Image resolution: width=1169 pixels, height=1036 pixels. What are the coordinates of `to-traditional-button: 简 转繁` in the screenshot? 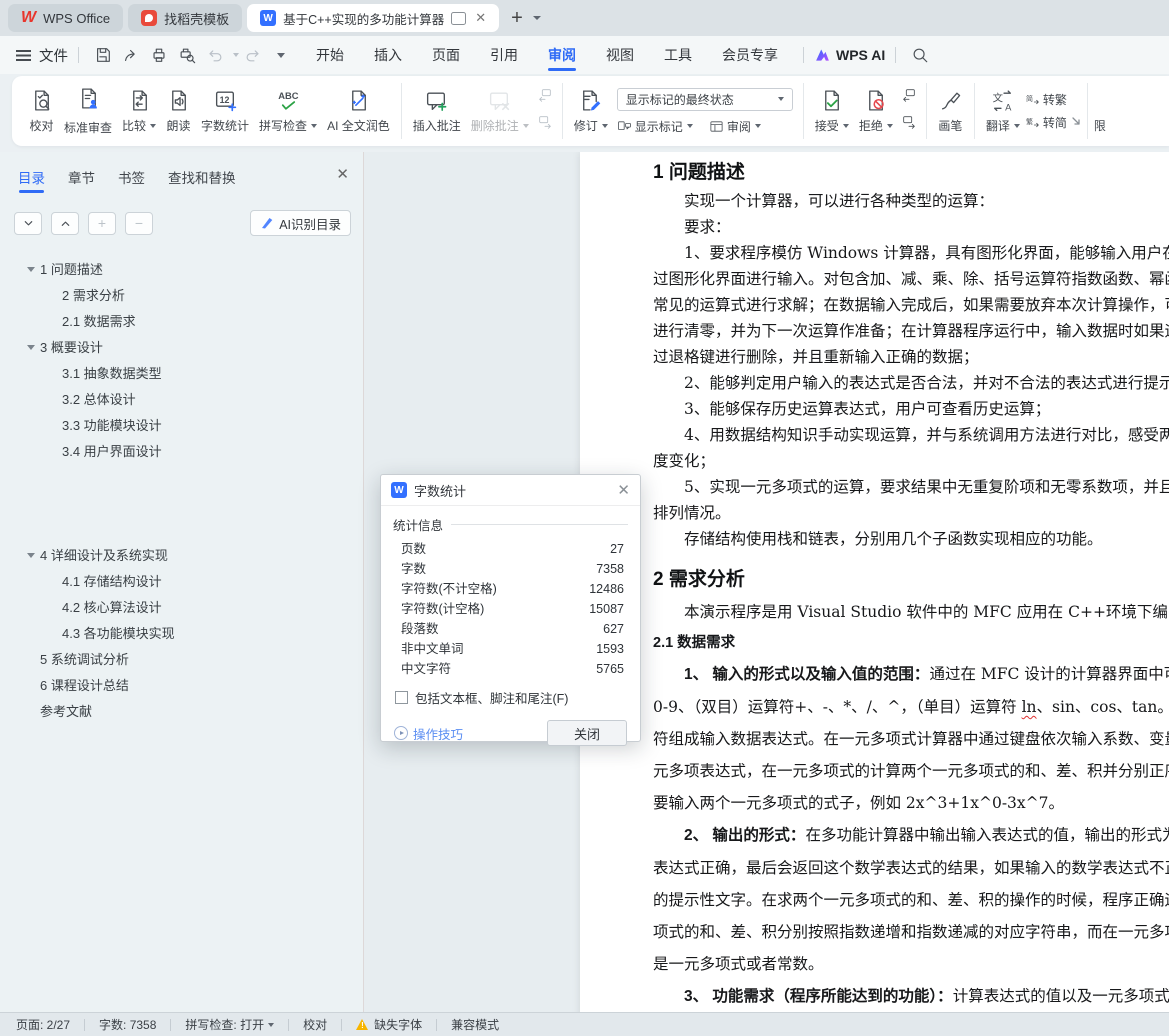 It's located at (1046, 99).